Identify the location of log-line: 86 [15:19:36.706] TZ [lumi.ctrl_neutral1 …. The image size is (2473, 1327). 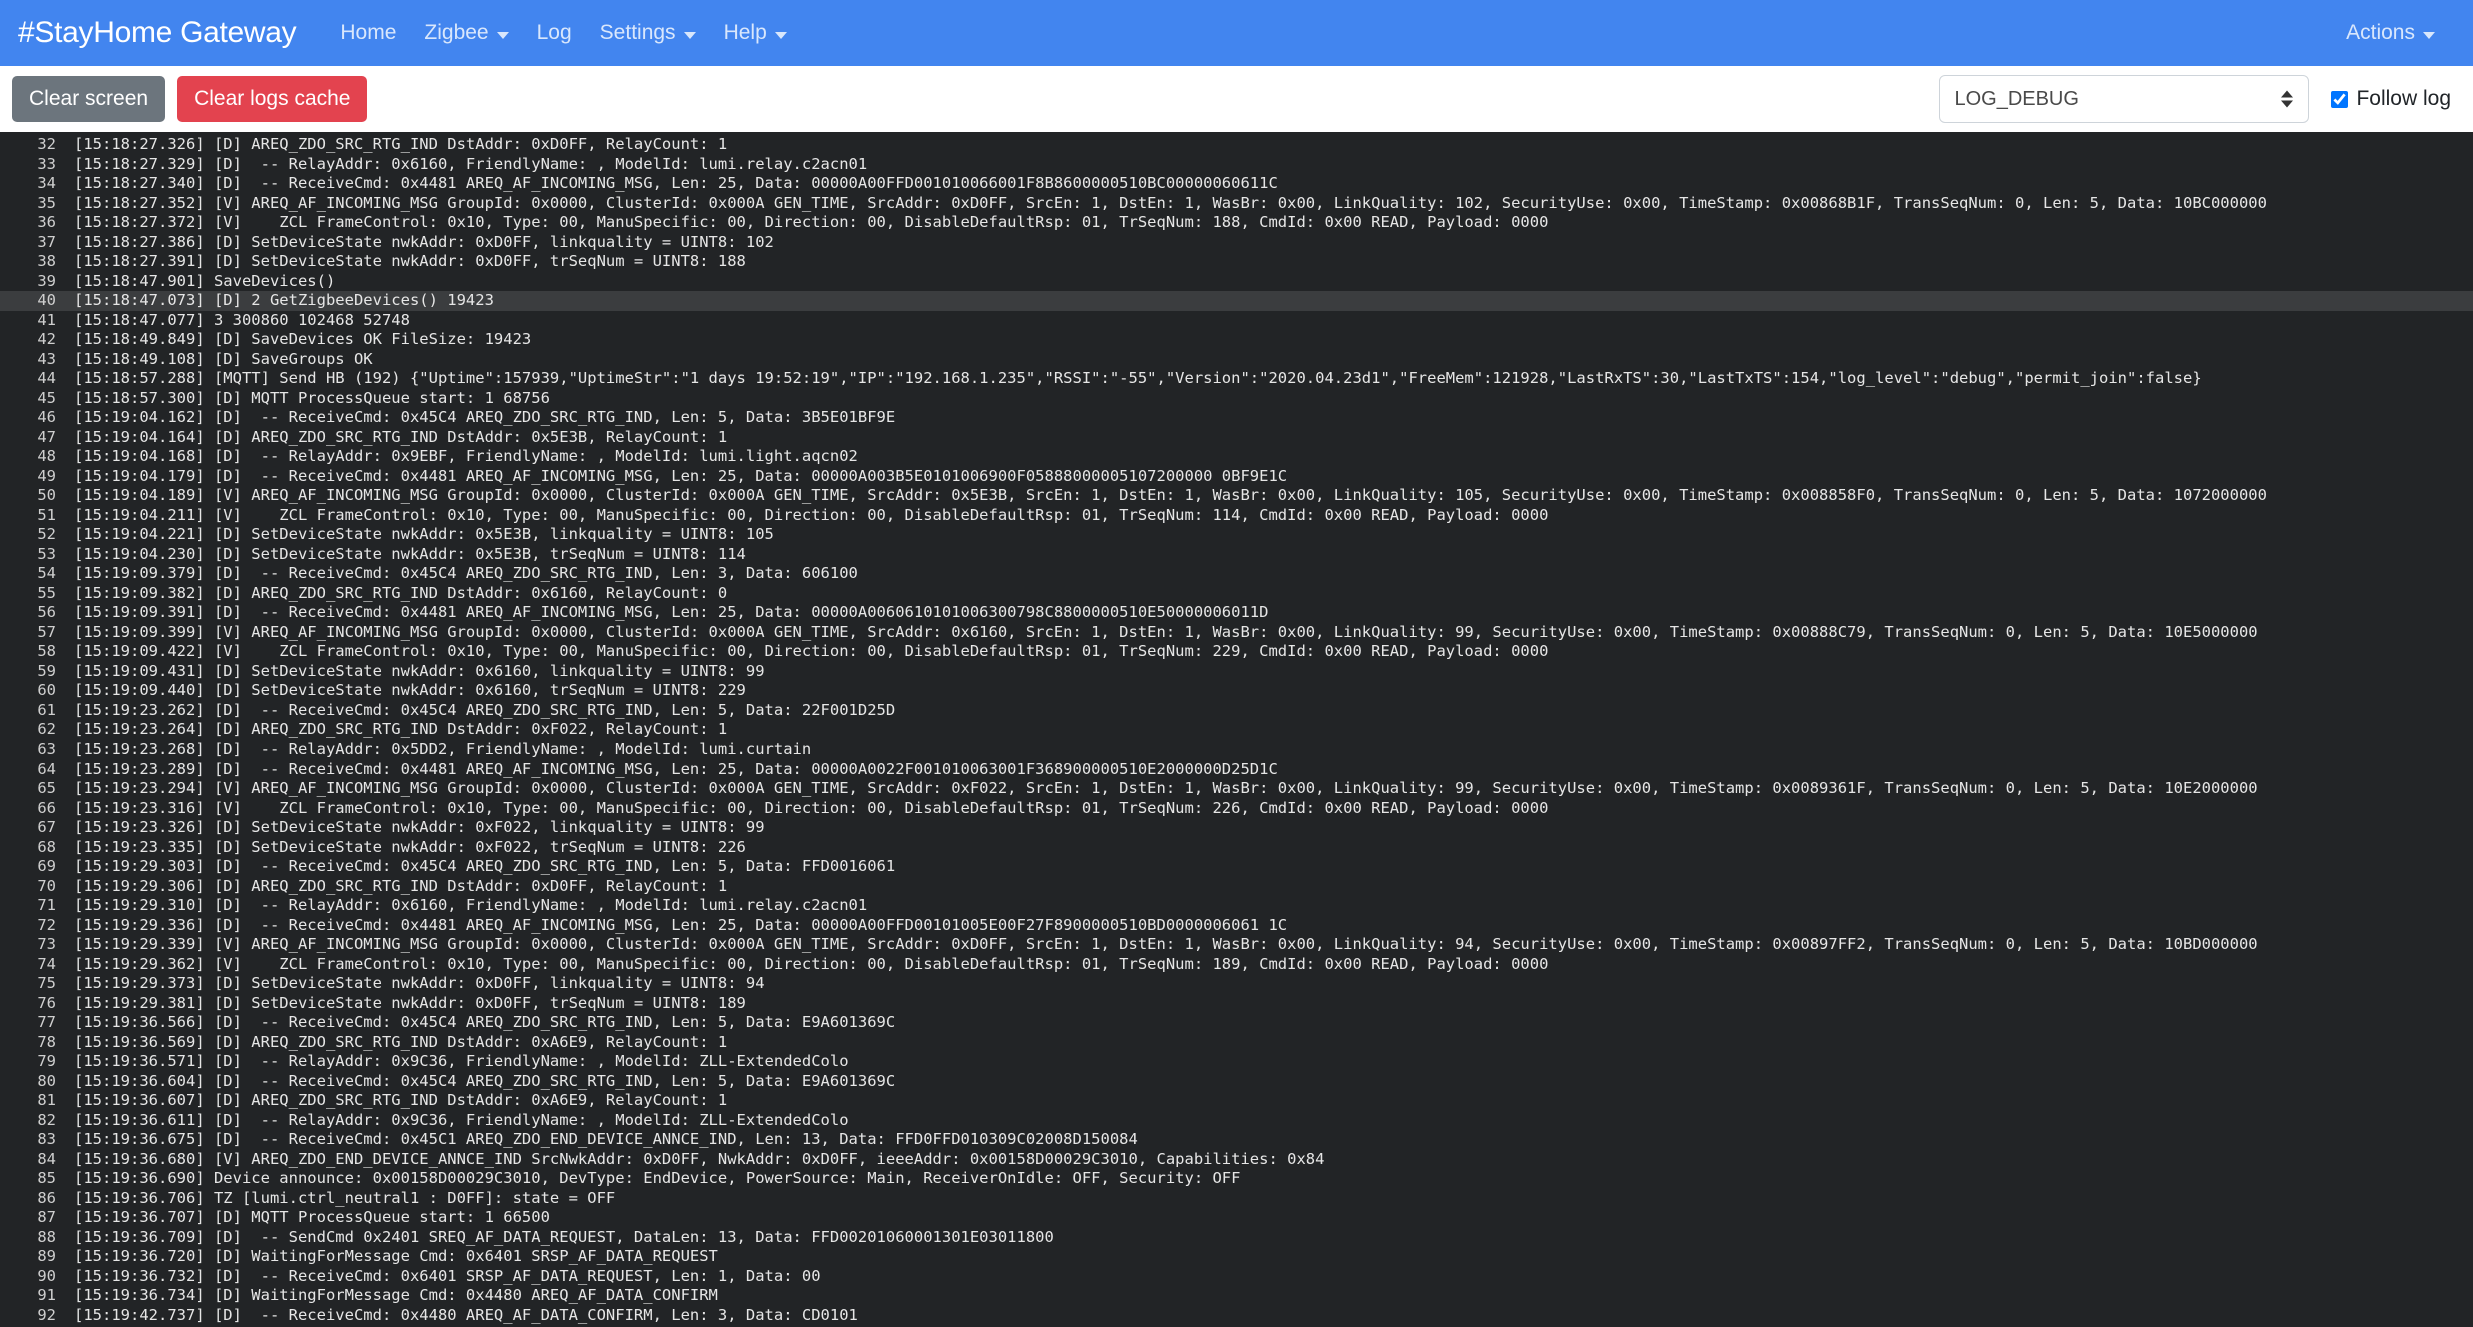
(1236, 1199).